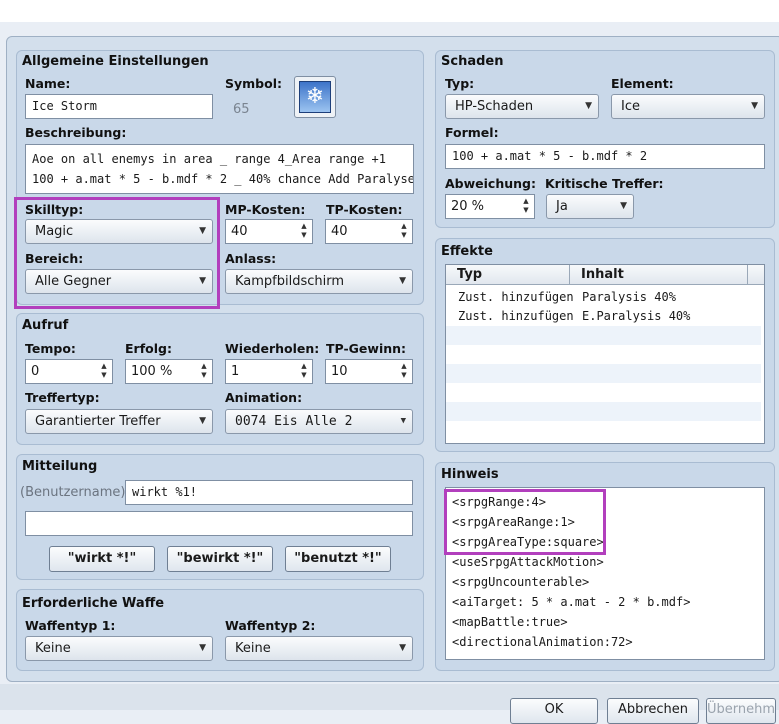 This screenshot has height=724, width=779. What do you see at coordinates (148, 348) in the screenshot?
I see `success-label: Erfolg:` at bounding box center [148, 348].